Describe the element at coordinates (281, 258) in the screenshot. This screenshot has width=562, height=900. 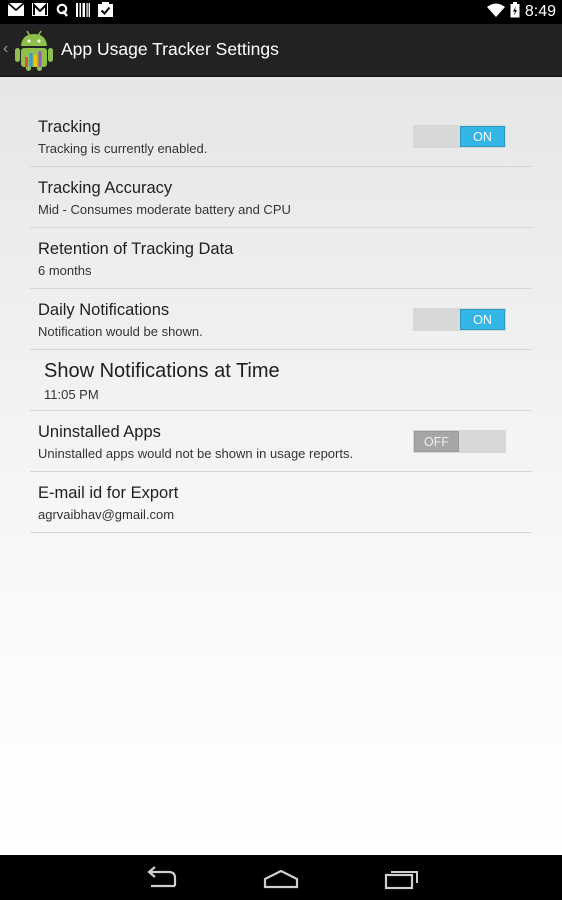
I see `pref-retention: Retention of Tracking Data 6 months` at that location.